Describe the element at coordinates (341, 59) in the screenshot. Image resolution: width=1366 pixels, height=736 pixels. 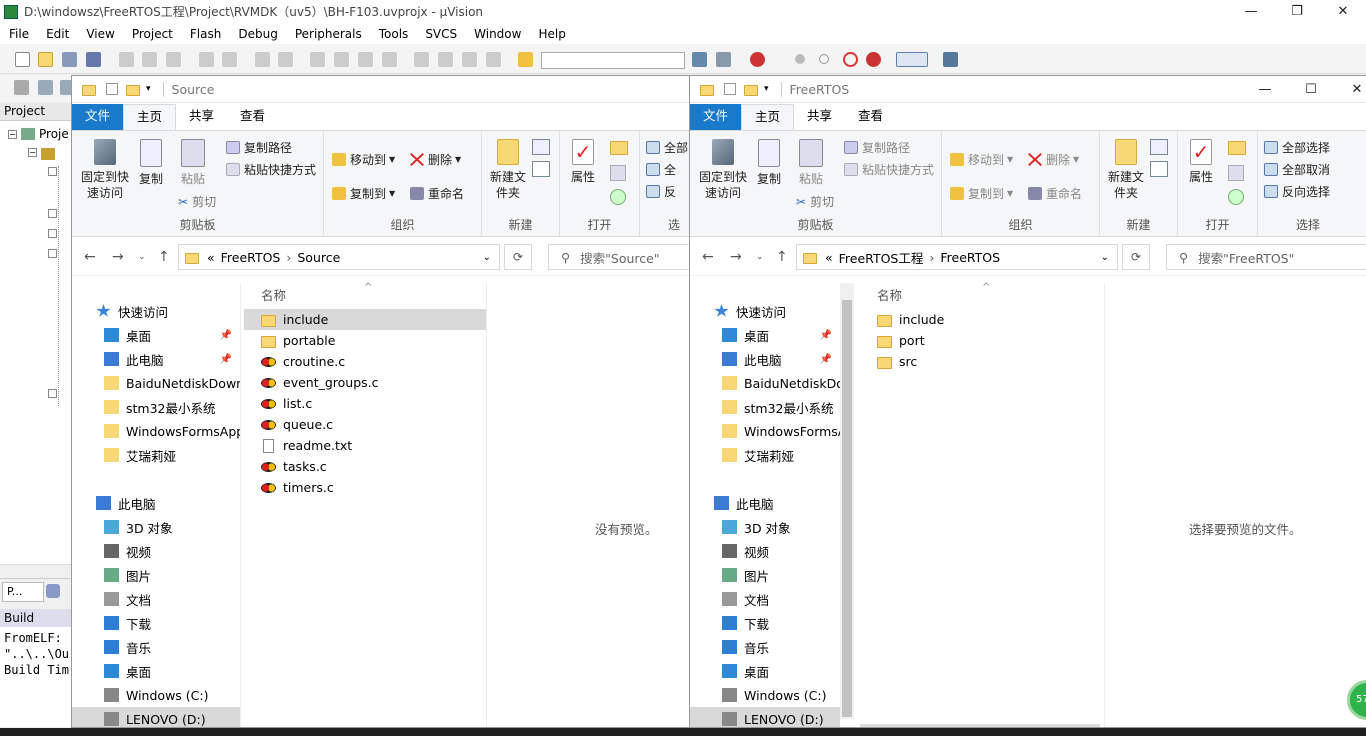
I see `bookmark-prev-icon` at that location.